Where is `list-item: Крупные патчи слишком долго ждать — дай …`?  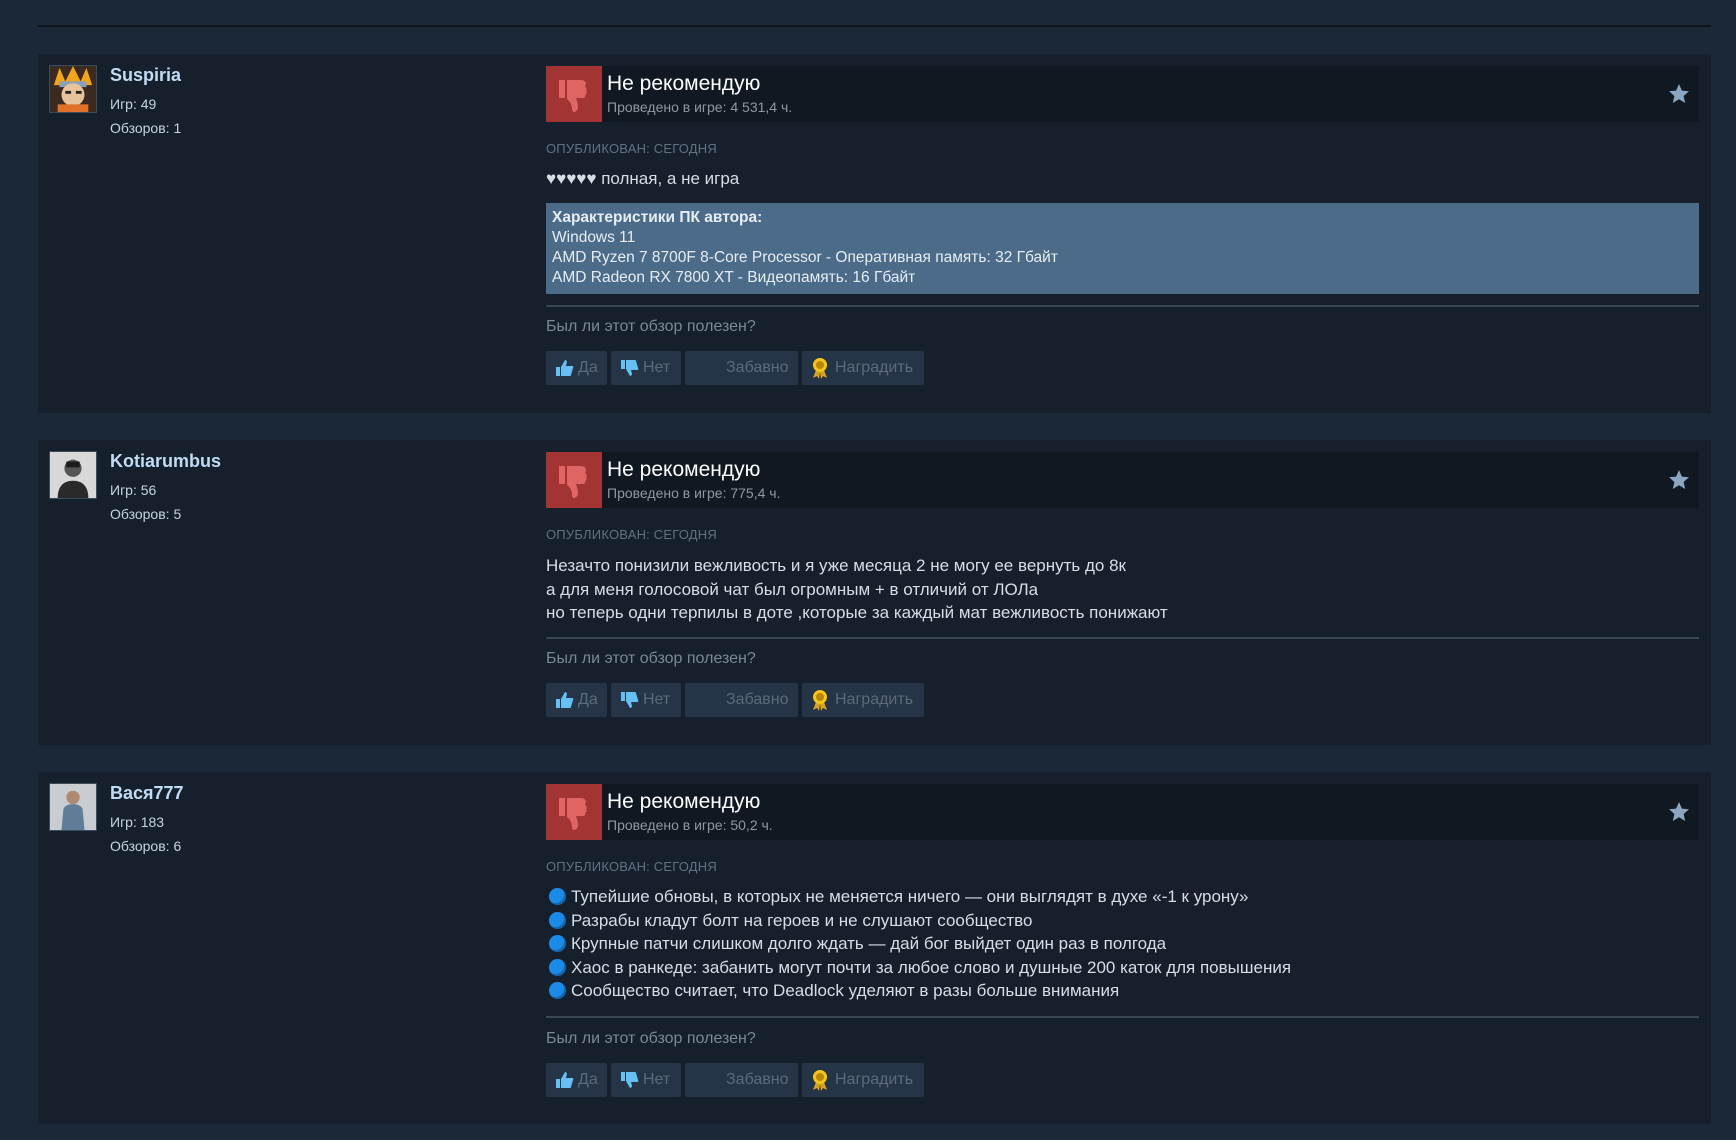 list-item: Крупные патчи слишком долго ждать — дай … is located at coordinates (1122, 944).